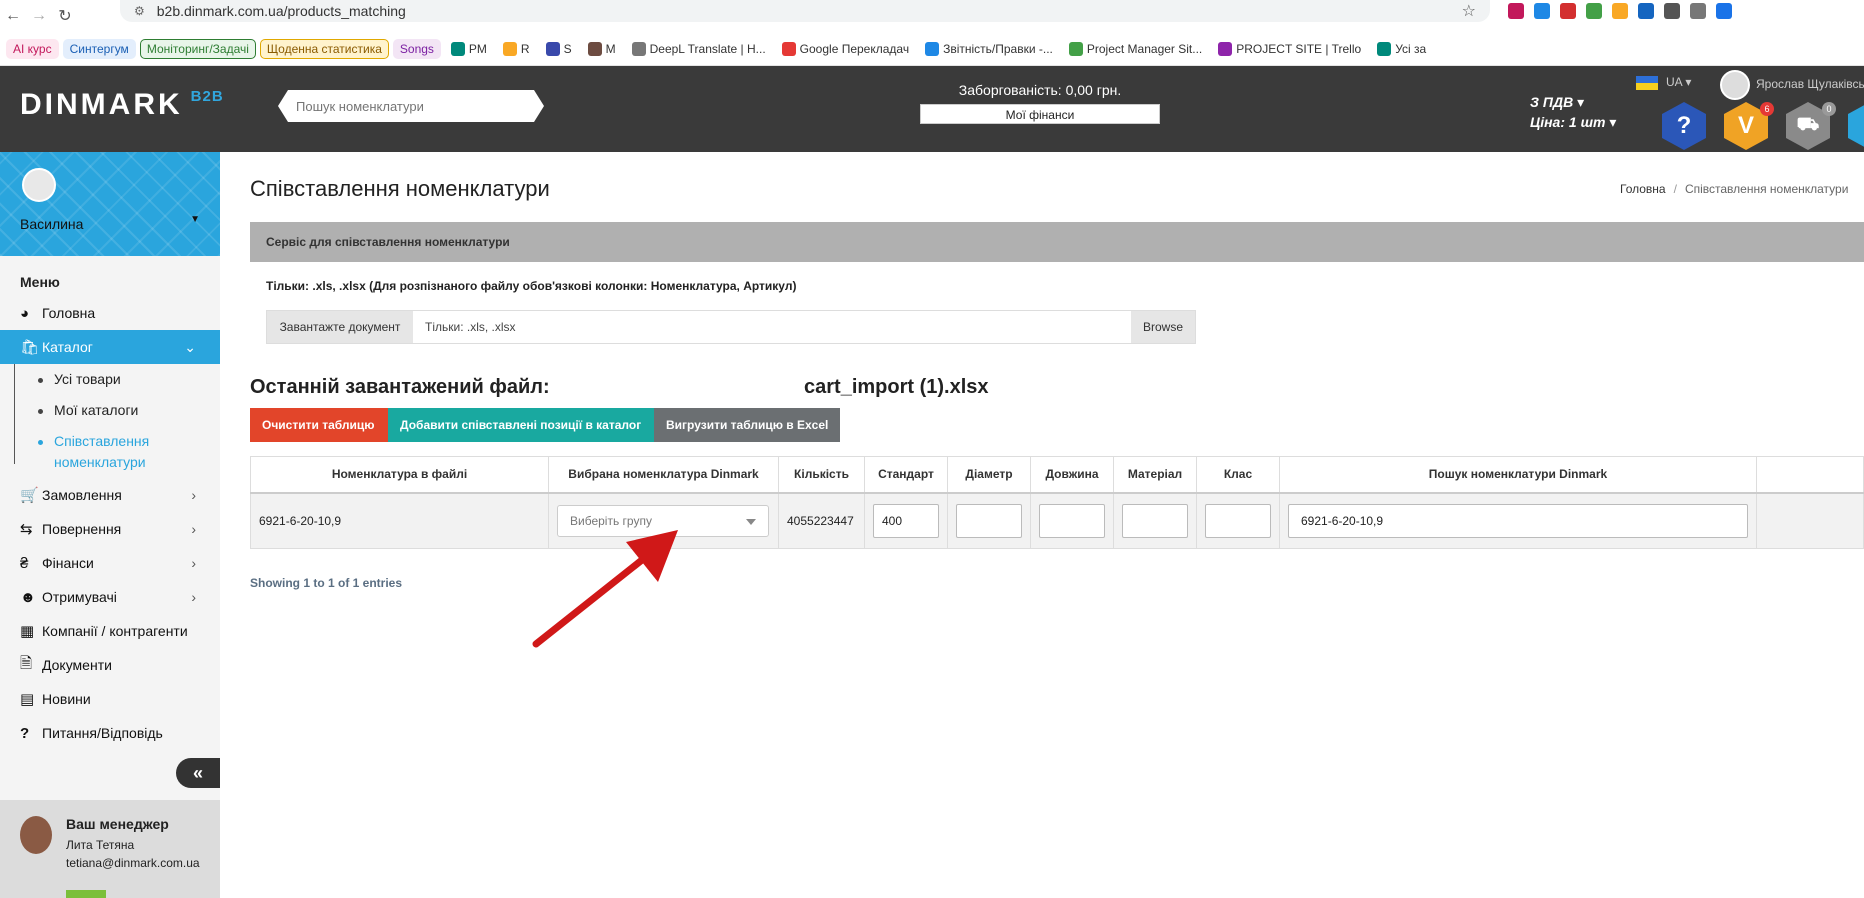 Image resolution: width=1864 pixels, height=898 pixels. What do you see at coordinates (30, 347) in the screenshot?
I see `bag-icon: 🛍` at bounding box center [30, 347].